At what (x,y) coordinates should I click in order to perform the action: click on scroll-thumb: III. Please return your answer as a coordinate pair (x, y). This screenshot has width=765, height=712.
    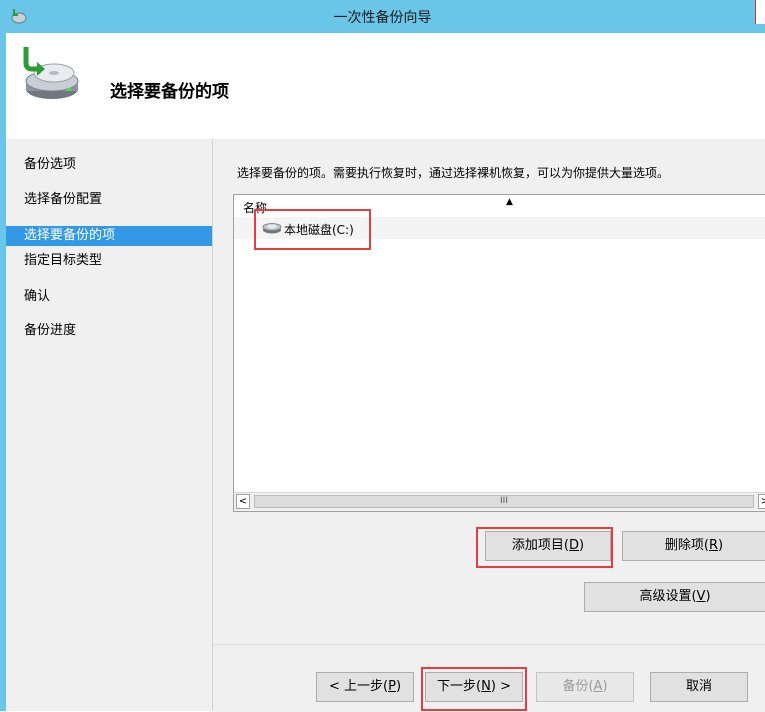
    Looking at the image, I should click on (504, 501).